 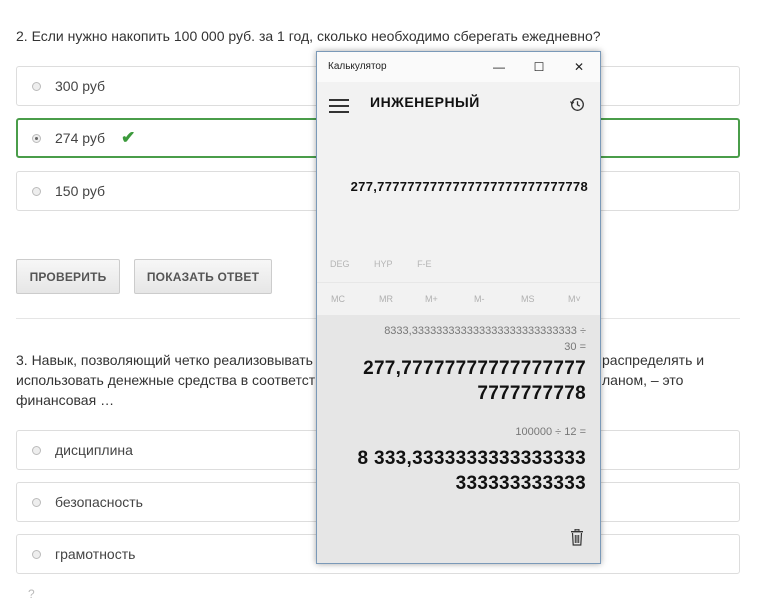 I want to click on maximize-button: ☐, so click(x=539, y=67).